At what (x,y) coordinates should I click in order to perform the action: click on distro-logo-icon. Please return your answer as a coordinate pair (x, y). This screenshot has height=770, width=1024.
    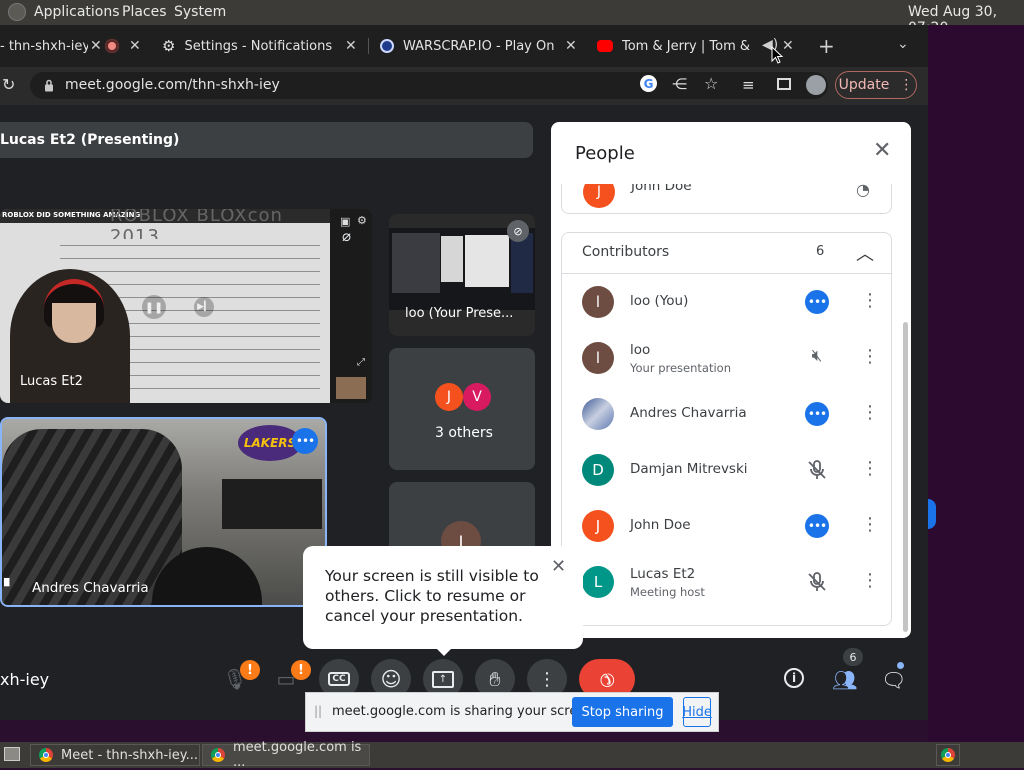
    Looking at the image, I should click on (17, 12).